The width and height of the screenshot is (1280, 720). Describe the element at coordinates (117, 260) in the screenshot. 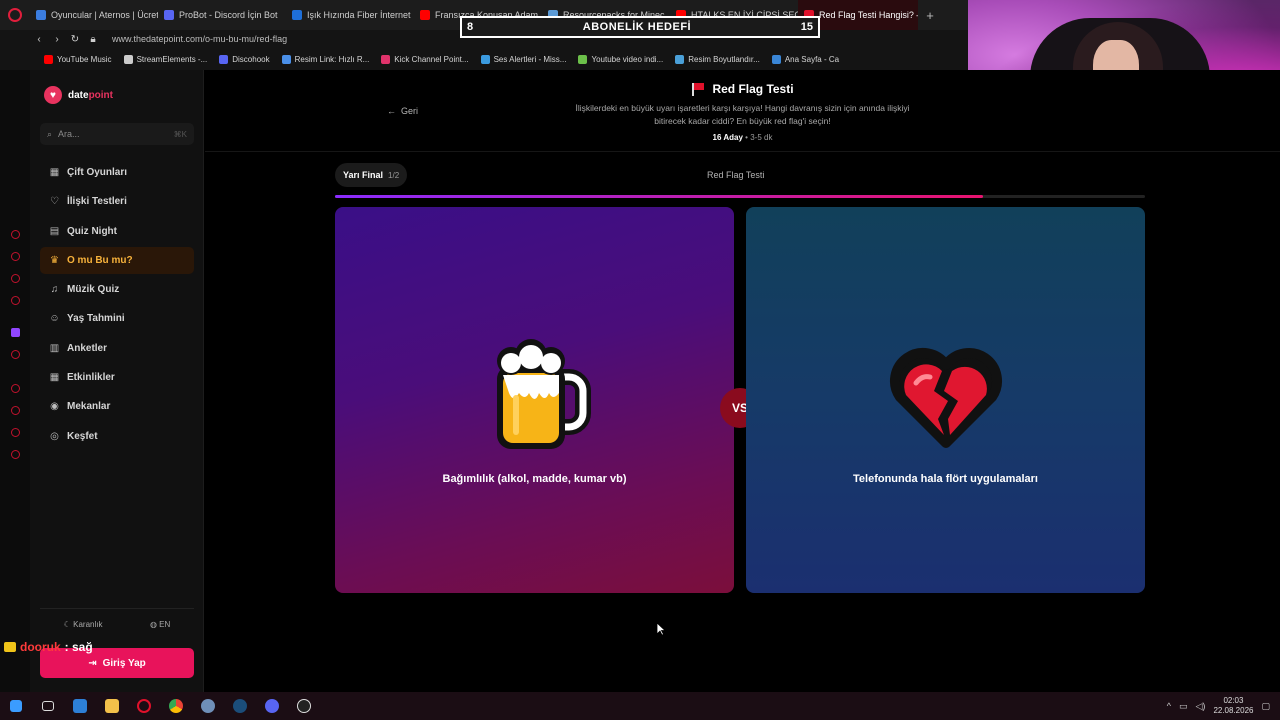

I see `sidebar-item: ♛ O mu Bu mu?` at that location.